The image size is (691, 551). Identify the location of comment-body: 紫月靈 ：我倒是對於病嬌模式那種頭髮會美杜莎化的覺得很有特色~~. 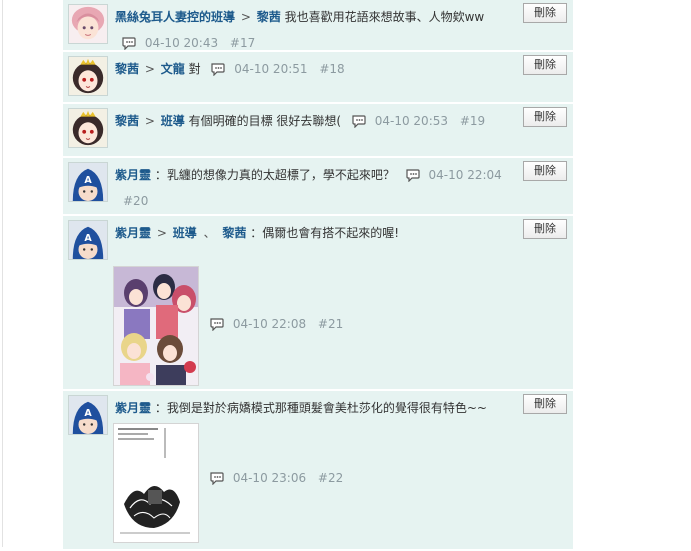
(315, 408).